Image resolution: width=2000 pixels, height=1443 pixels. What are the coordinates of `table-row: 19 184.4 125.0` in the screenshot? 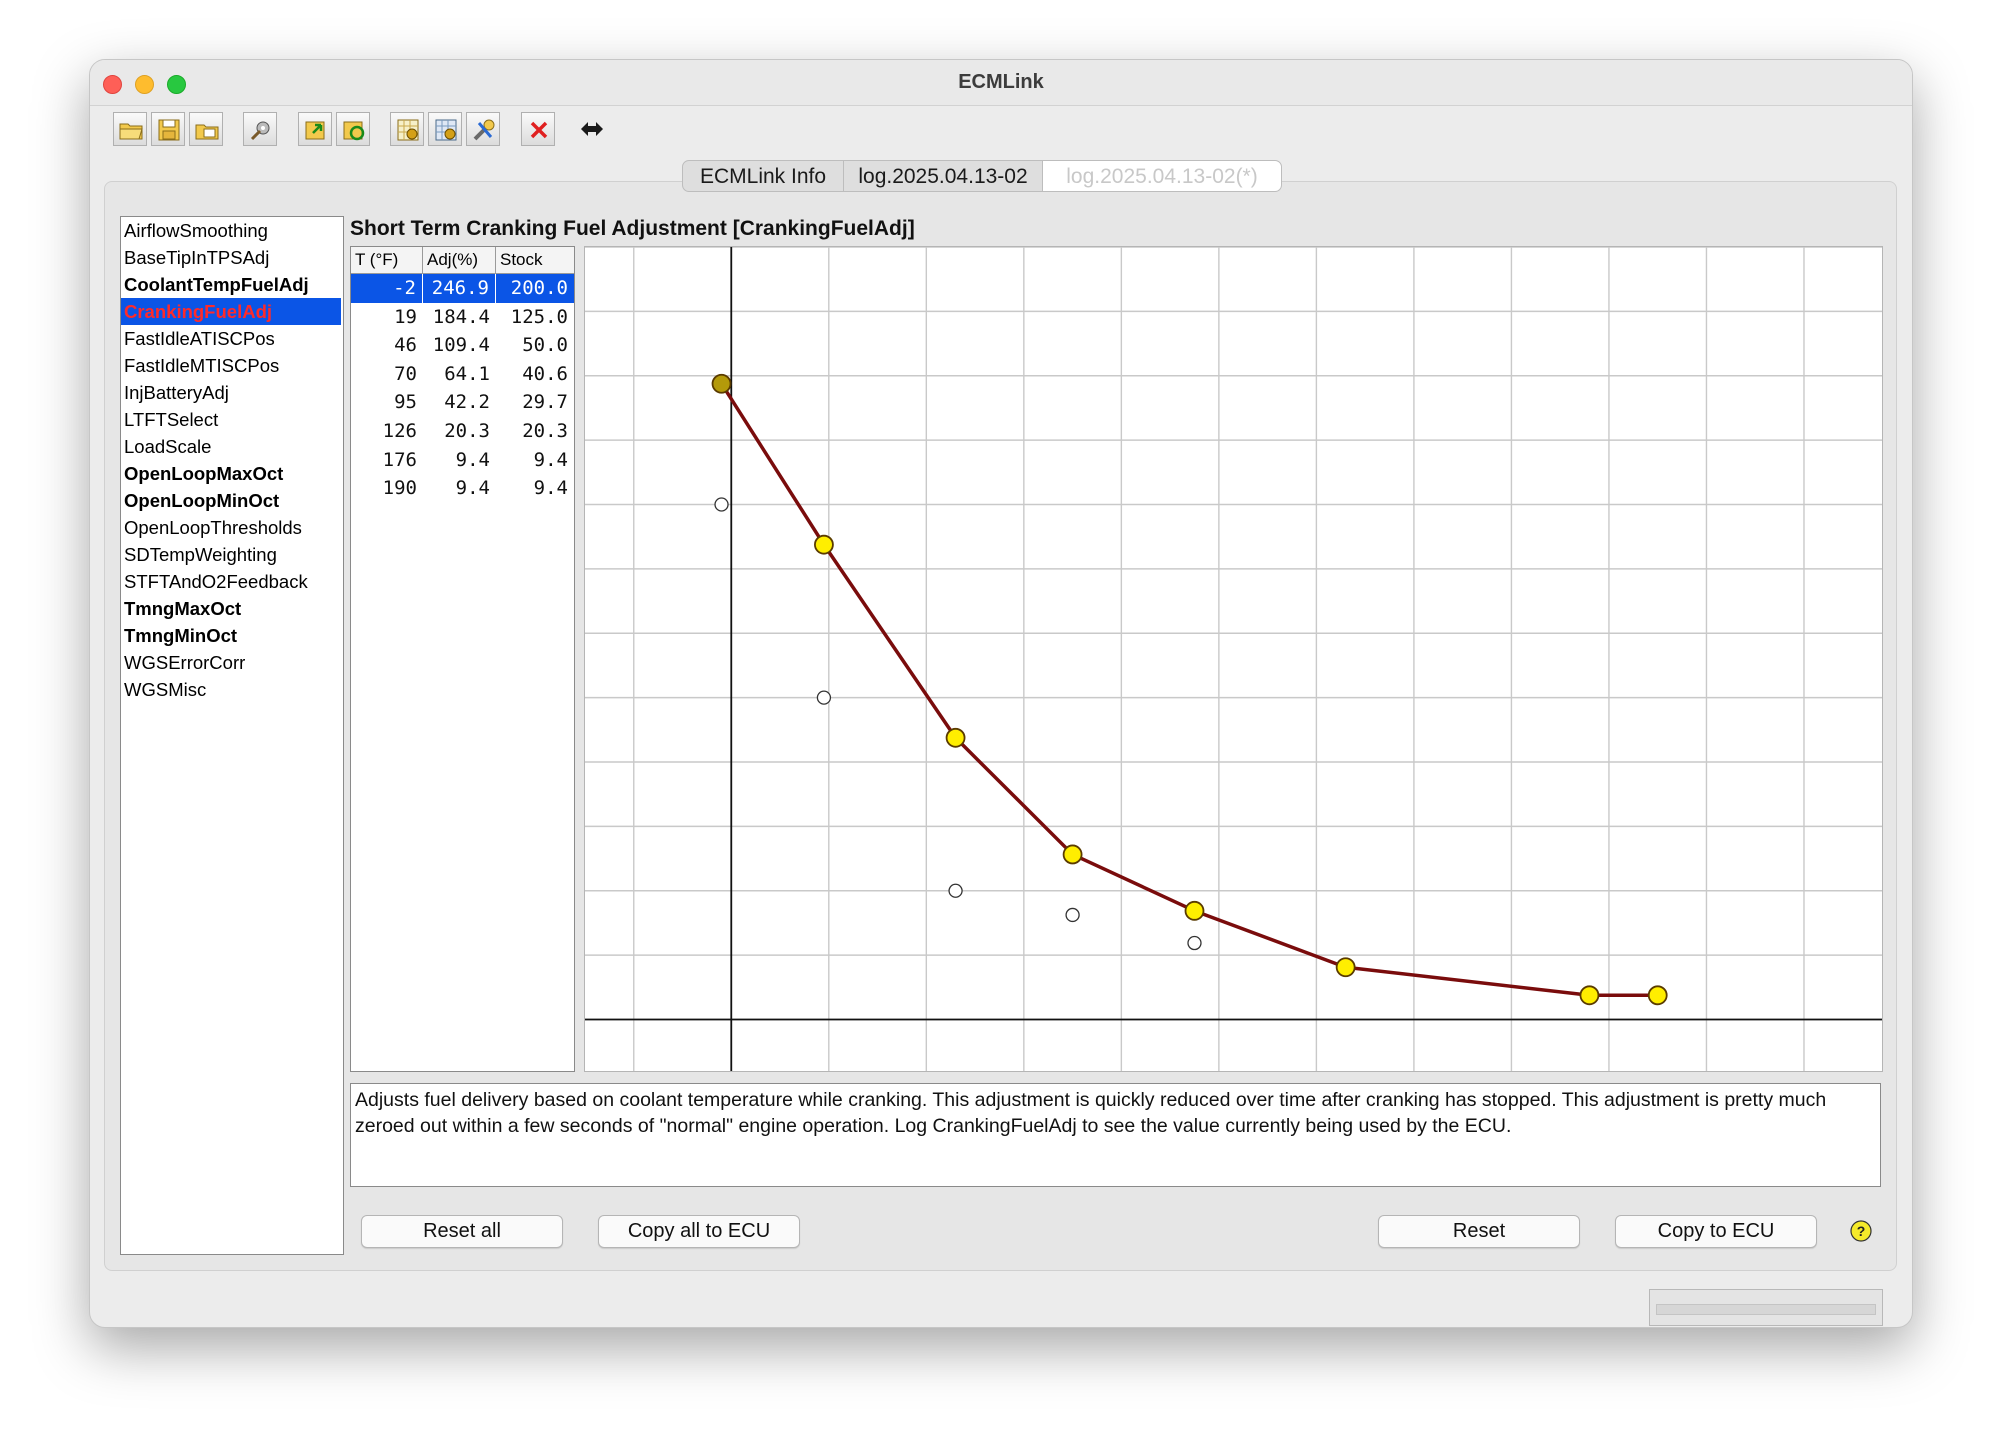 It's located at (462, 317).